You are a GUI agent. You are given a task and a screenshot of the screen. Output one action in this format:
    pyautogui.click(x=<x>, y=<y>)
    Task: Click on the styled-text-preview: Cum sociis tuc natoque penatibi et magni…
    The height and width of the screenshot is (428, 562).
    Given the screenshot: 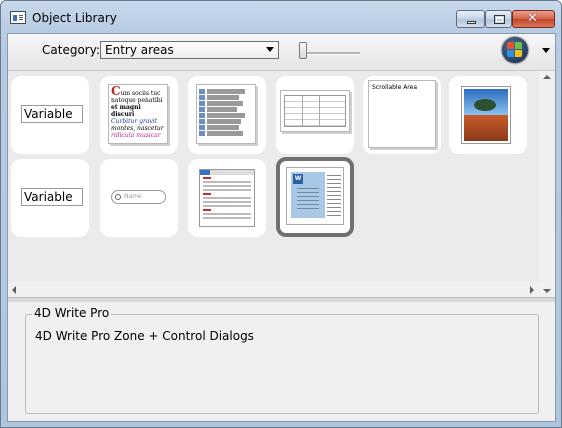 What is the action you would take?
    pyautogui.click(x=138, y=114)
    